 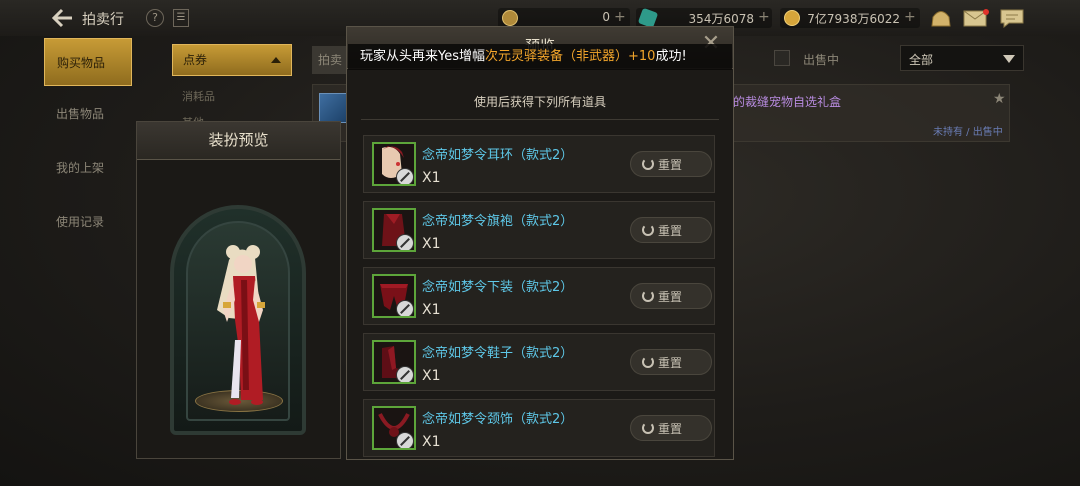 What do you see at coordinates (88, 114) in the screenshot?
I see `sidebar-item-sell: 出售物品` at bounding box center [88, 114].